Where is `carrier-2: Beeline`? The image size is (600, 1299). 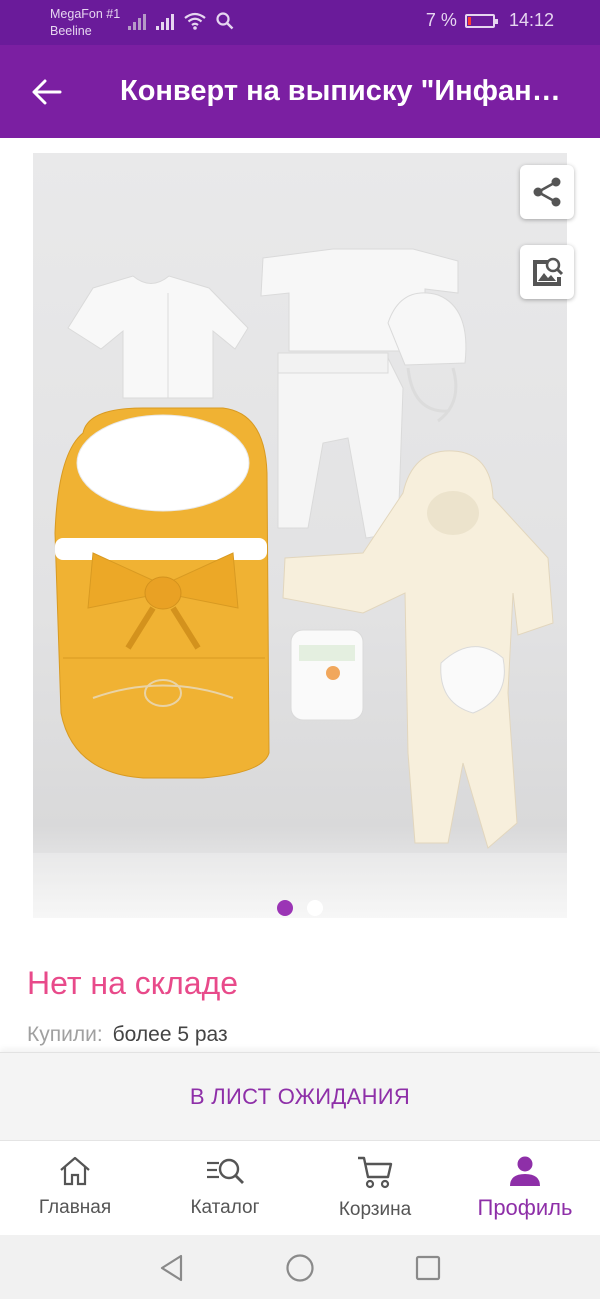 carrier-2: Beeline is located at coordinates (71, 31).